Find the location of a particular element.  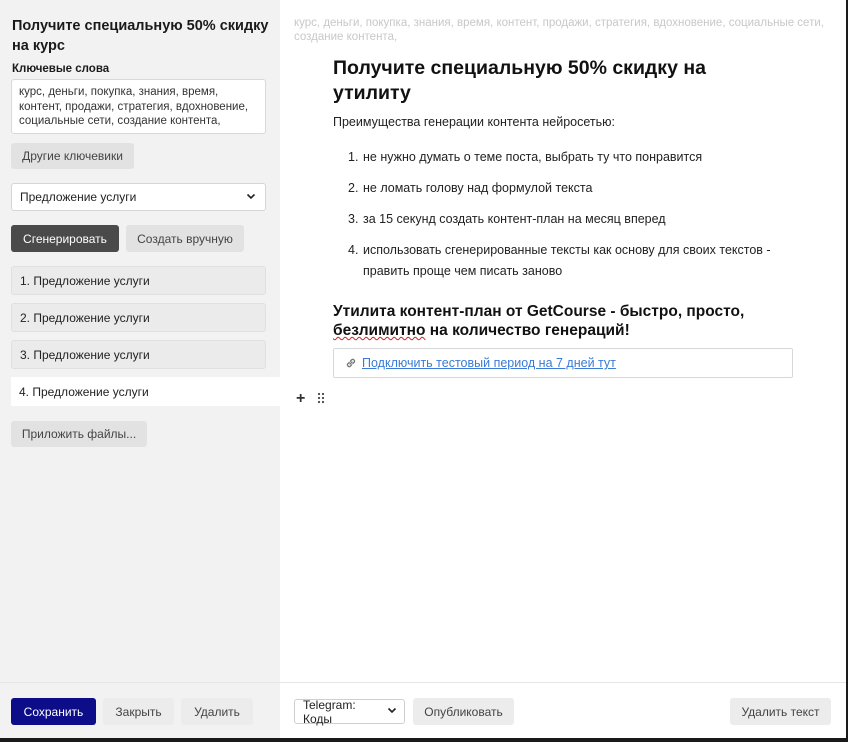

publish-button: Опубликовать is located at coordinates (463, 711).